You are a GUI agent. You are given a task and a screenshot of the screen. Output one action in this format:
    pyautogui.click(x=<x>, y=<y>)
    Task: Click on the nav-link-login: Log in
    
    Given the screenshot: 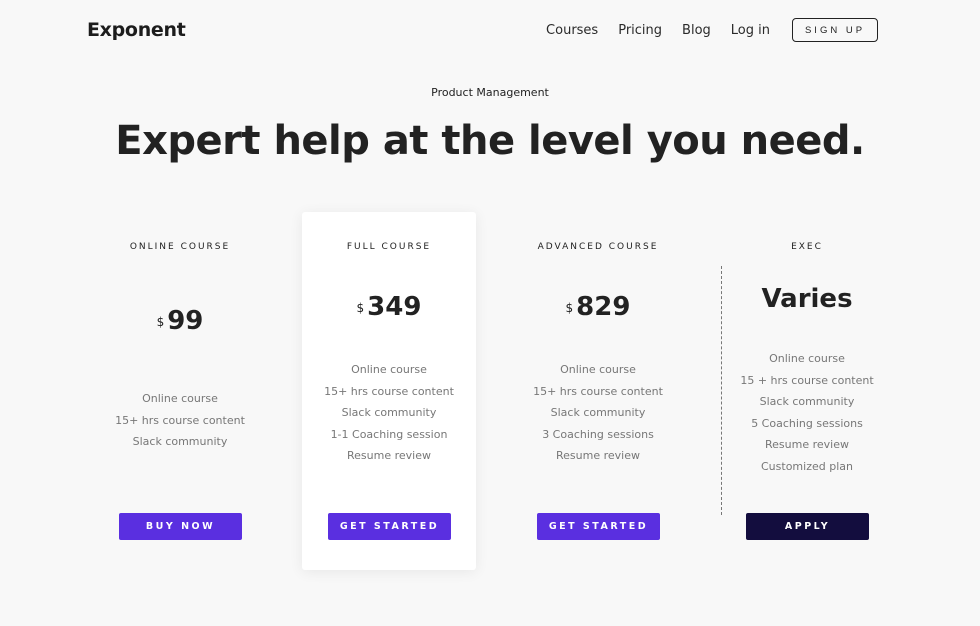 What is the action you would take?
    pyautogui.click(x=750, y=30)
    